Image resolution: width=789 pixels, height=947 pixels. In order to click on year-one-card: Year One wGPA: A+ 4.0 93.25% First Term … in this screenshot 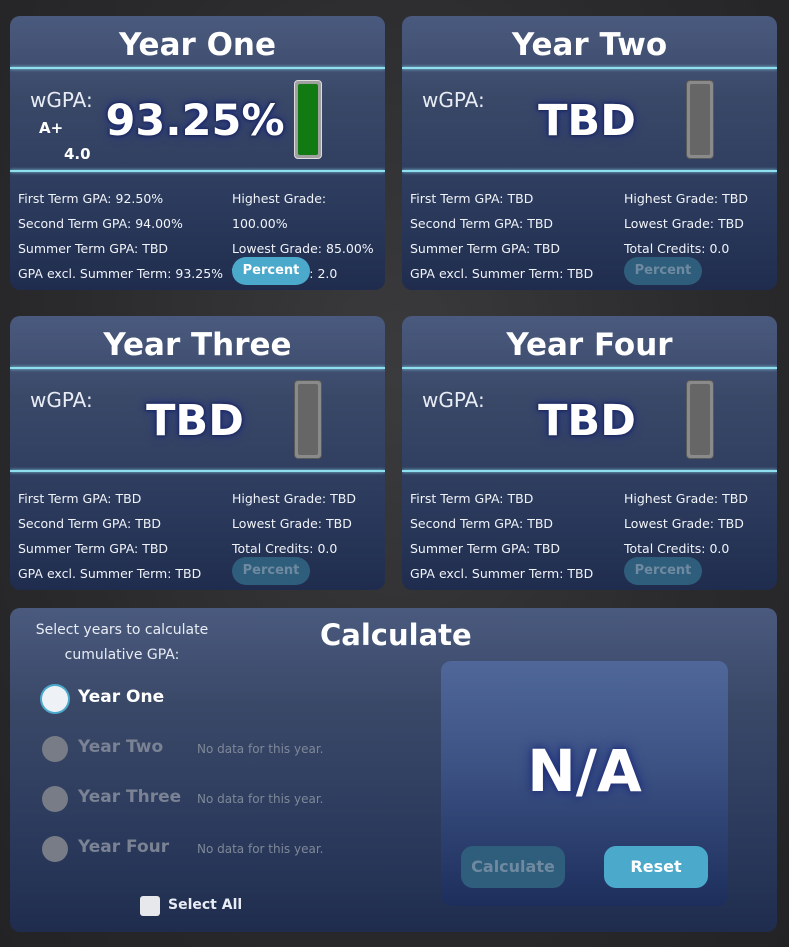, I will do `click(197, 153)`.